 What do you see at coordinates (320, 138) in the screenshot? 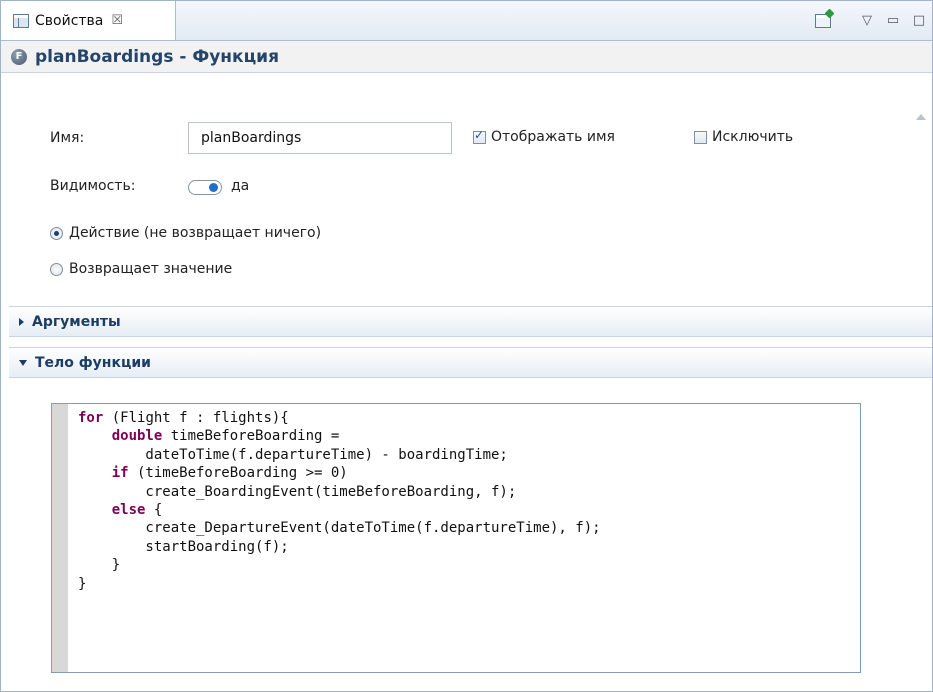
I see `name-input` at bounding box center [320, 138].